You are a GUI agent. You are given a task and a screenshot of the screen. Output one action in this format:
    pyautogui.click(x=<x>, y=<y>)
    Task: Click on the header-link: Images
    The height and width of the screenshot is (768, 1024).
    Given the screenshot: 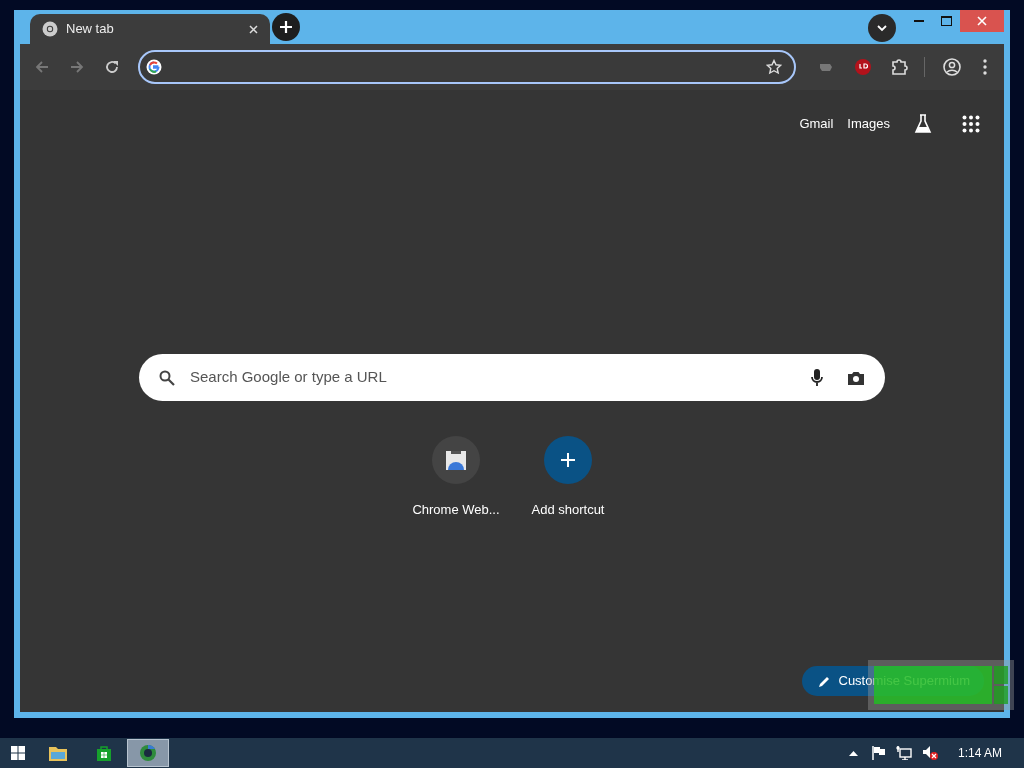 What is the action you would take?
    pyautogui.click(x=868, y=124)
    